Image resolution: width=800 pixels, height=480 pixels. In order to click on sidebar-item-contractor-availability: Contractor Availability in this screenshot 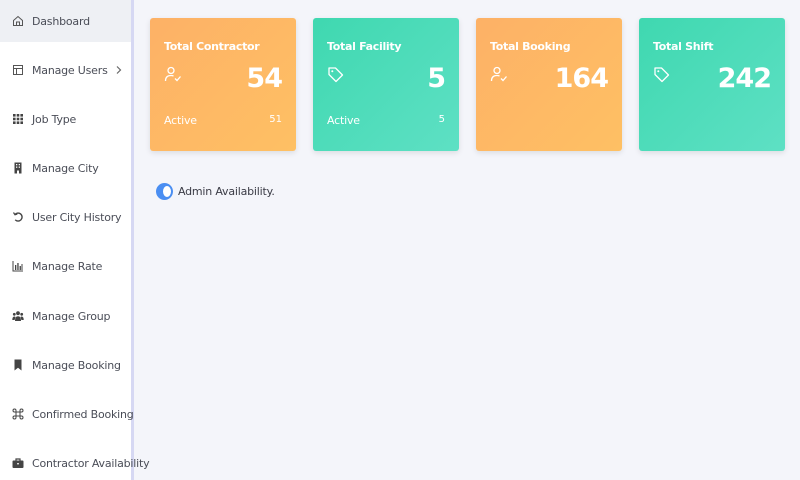, I will do `click(75, 461)`.